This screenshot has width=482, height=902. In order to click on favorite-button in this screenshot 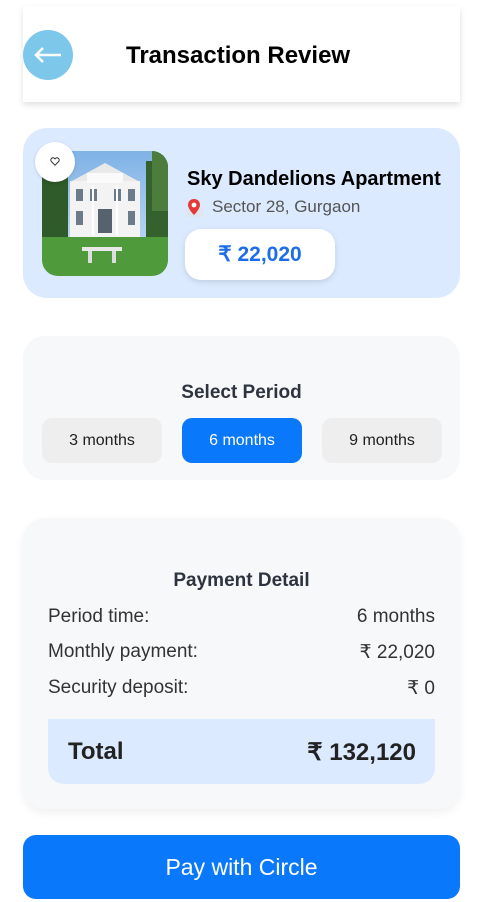, I will do `click(55, 162)`.